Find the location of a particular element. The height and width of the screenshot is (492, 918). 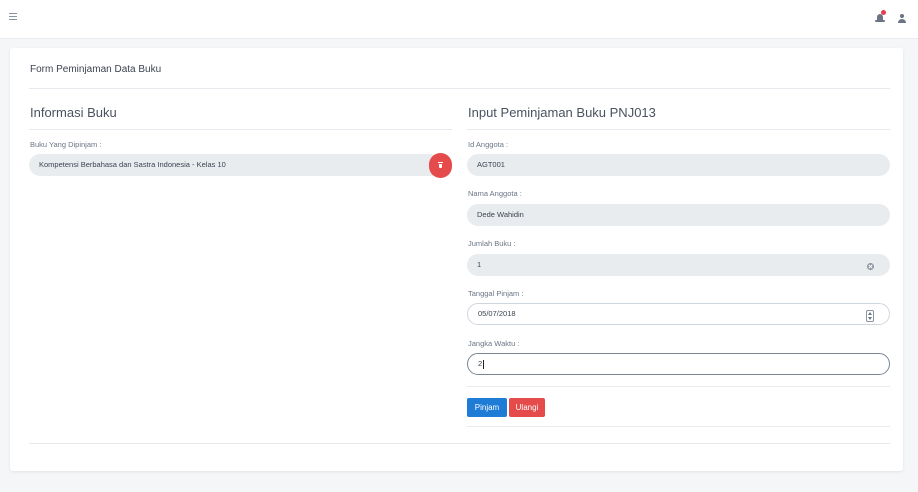

trash-icon is located at coordinates (440, 162).